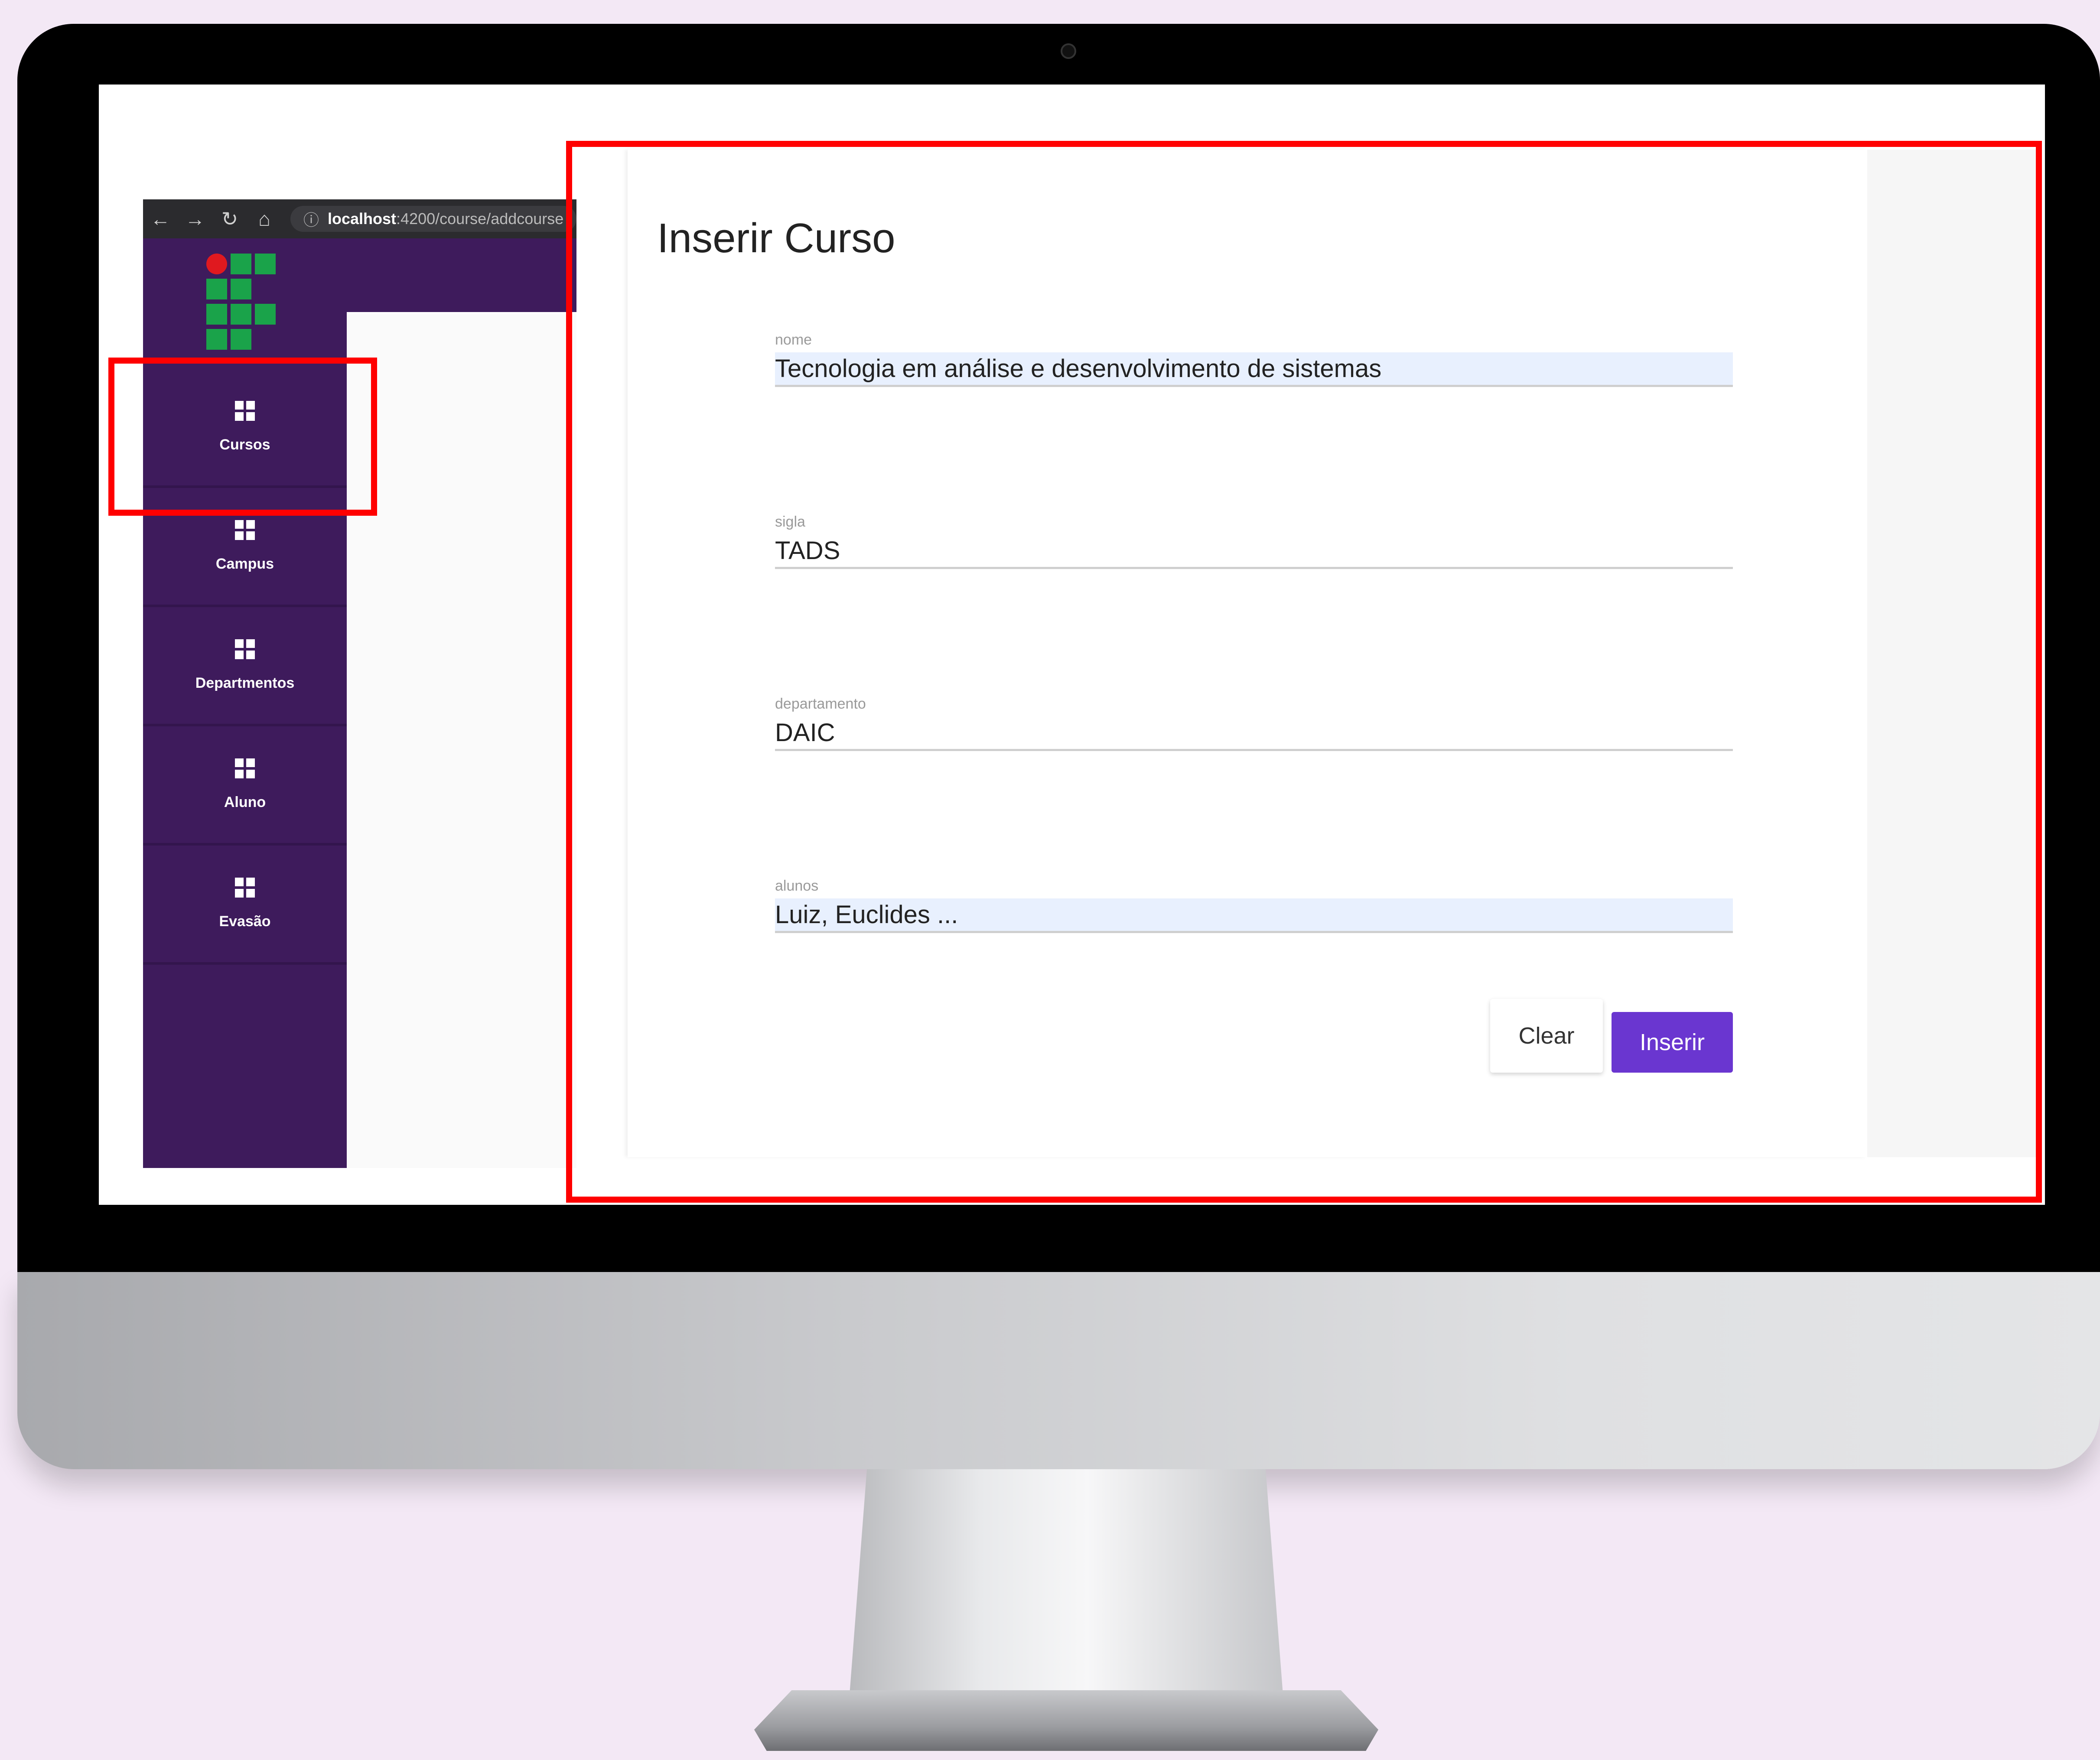  Describe the element at coordinates (1058, 1371) in the screenshot. I see `monitor-chin` at that location.